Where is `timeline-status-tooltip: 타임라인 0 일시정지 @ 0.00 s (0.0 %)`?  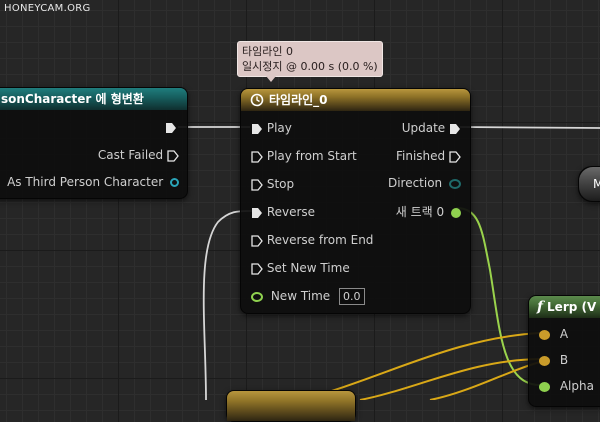
timeline-status-tooltip: 타임라인 0 일시정지 @ 0.00 s (0.0 %) is located at coordinates (310, 61).